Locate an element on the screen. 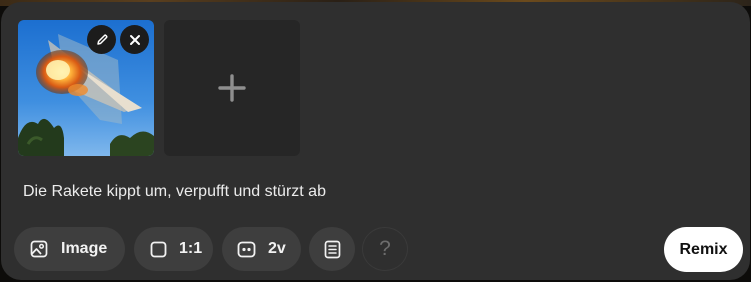  help-button: ? is located at coordinates (385, 249).